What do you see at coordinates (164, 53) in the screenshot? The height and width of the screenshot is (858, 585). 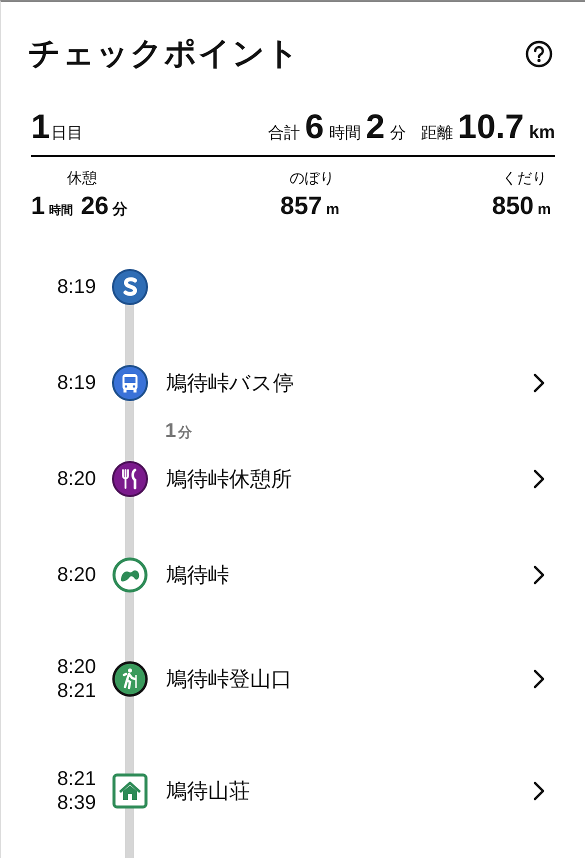 I see `page-title: チェックポイント` at bounding box center [164, 53].